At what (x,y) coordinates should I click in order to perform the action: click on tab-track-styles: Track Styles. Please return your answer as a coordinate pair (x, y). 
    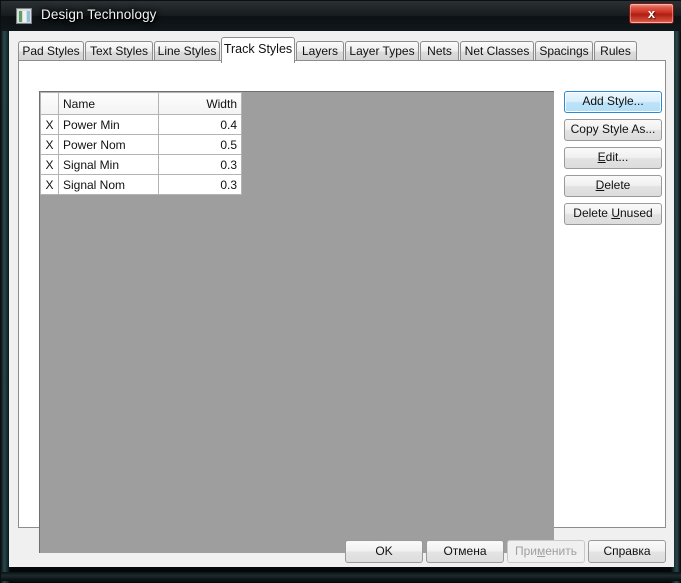
    Looking at the image, I should click on (258, 50).